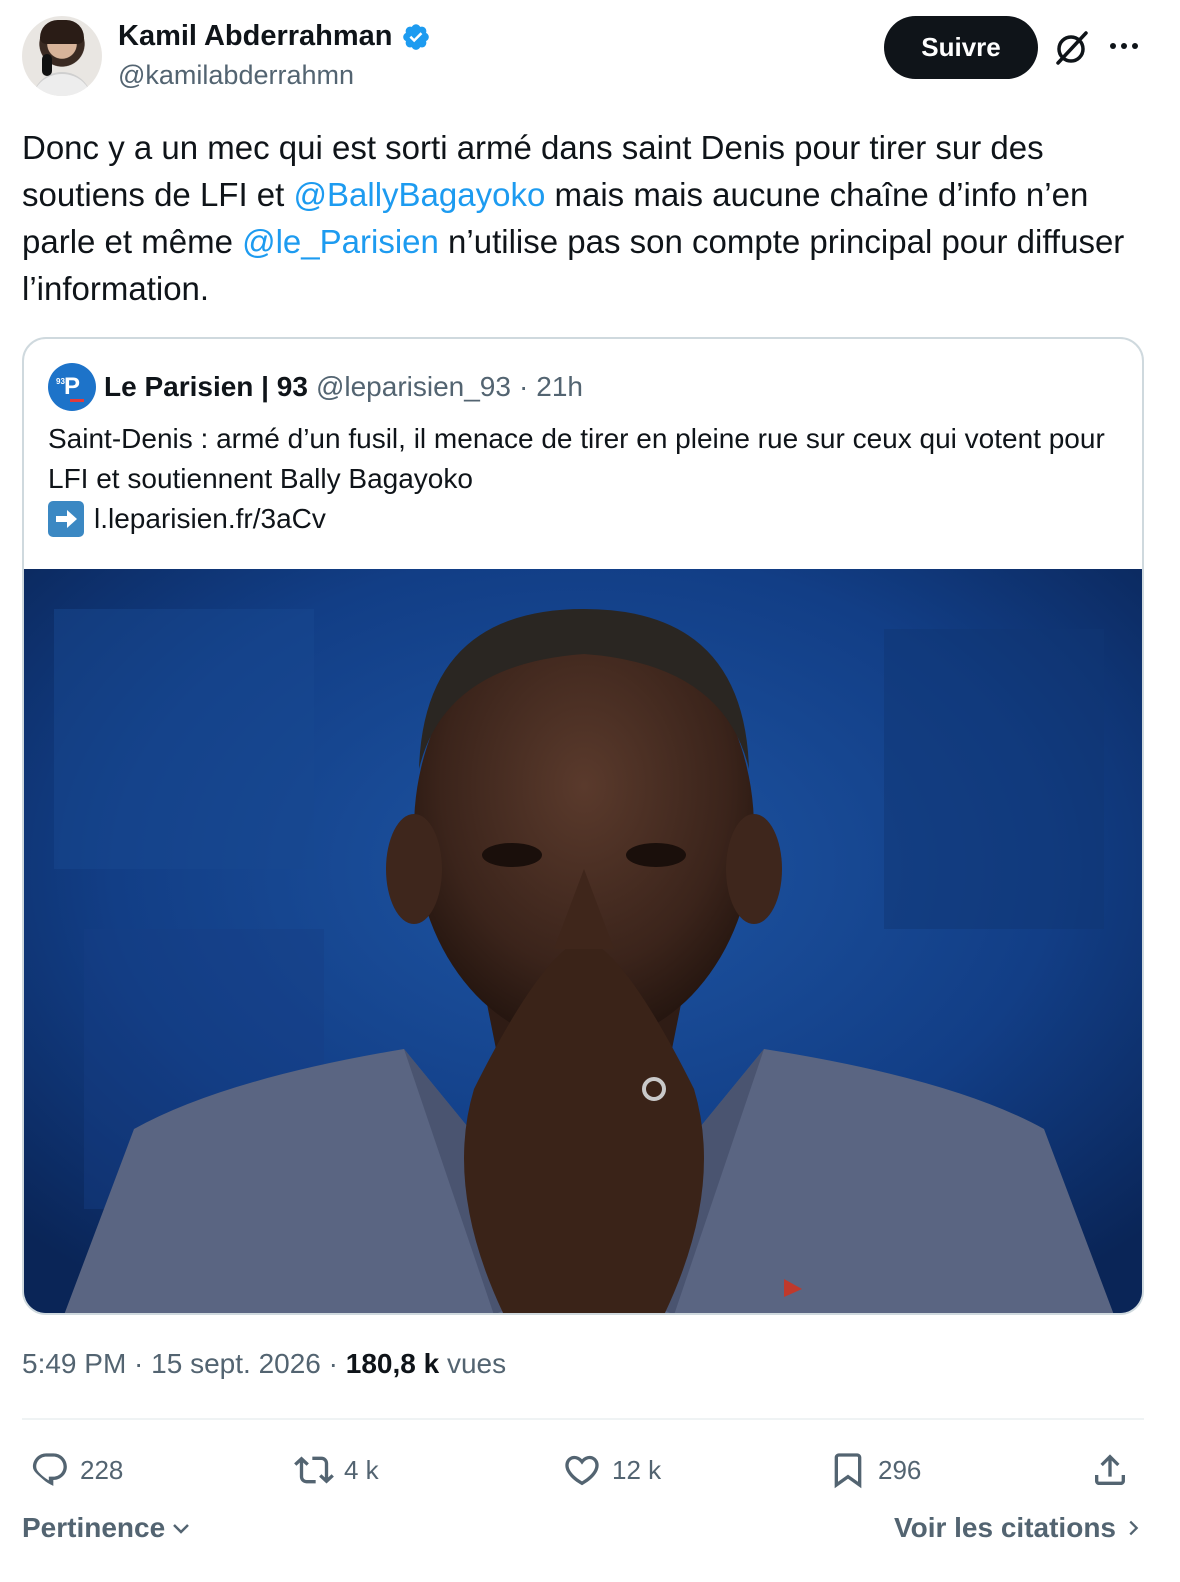  Describe the element at coordinates (848, 1471) in the screenshot. I see `bookmark-icon` at that location.